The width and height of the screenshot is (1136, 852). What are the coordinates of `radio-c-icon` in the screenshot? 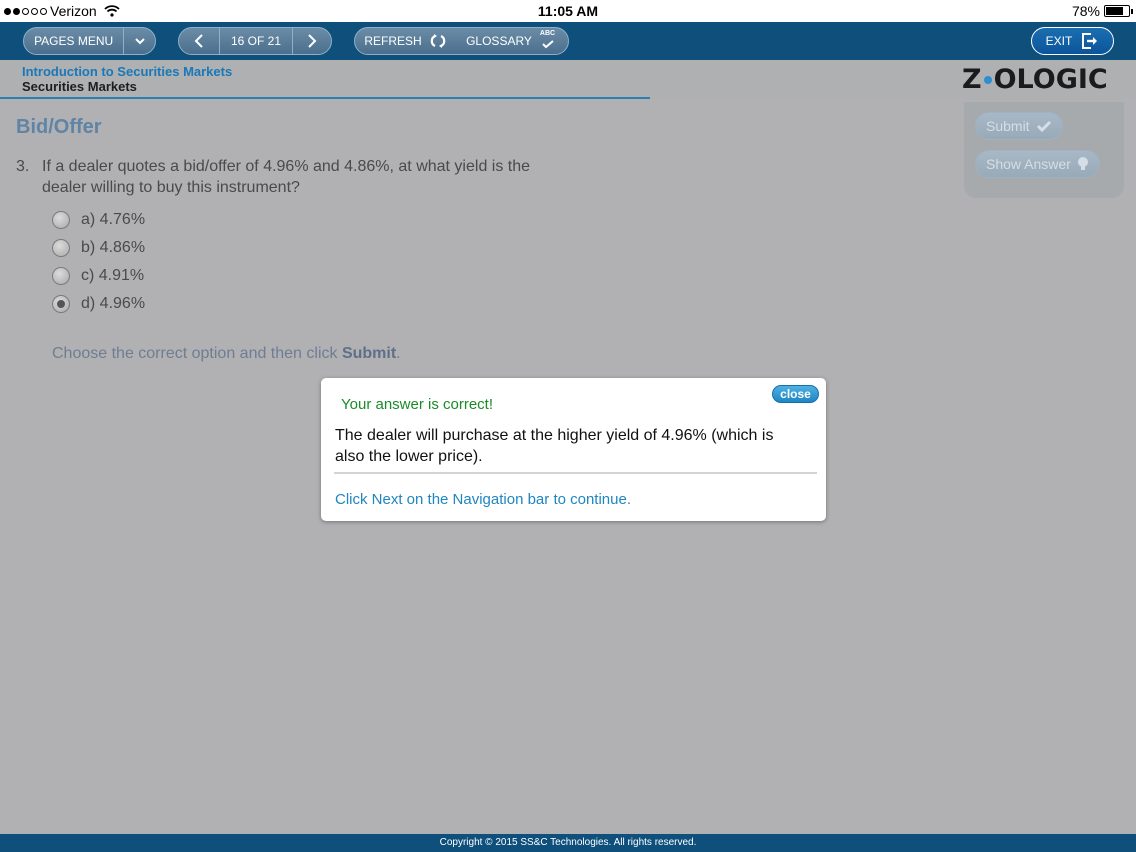 It's located at (61, 276).